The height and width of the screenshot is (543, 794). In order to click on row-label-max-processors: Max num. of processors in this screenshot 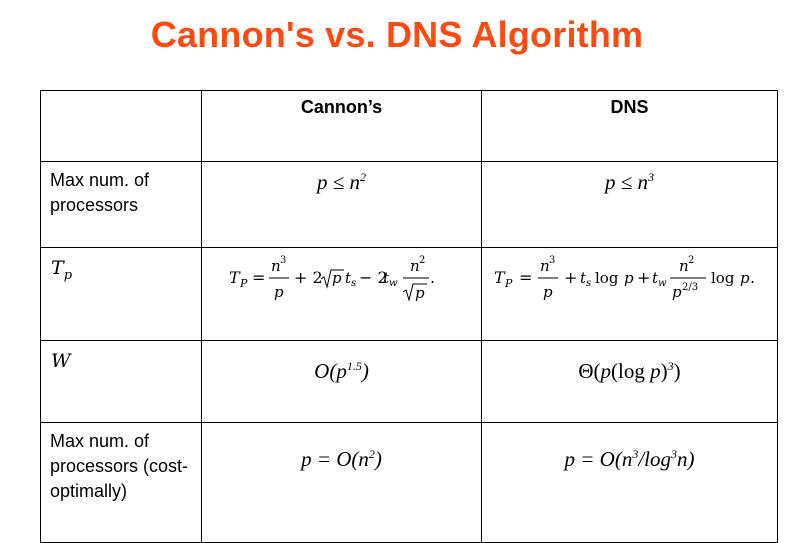, I will do `click(121, 204)`.